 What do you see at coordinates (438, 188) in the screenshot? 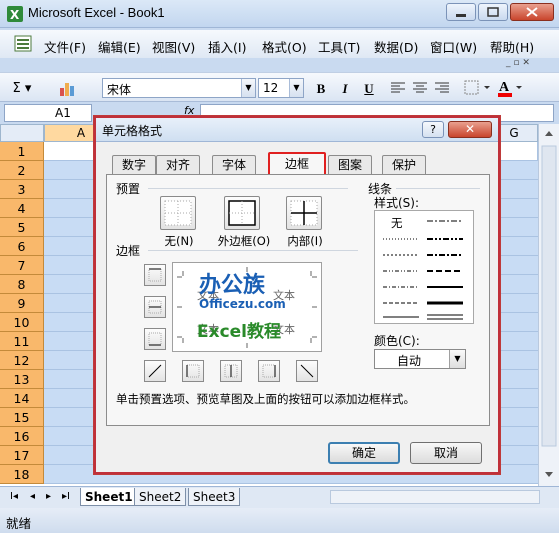
I see `line-divider` at bounding box center [438, 188].